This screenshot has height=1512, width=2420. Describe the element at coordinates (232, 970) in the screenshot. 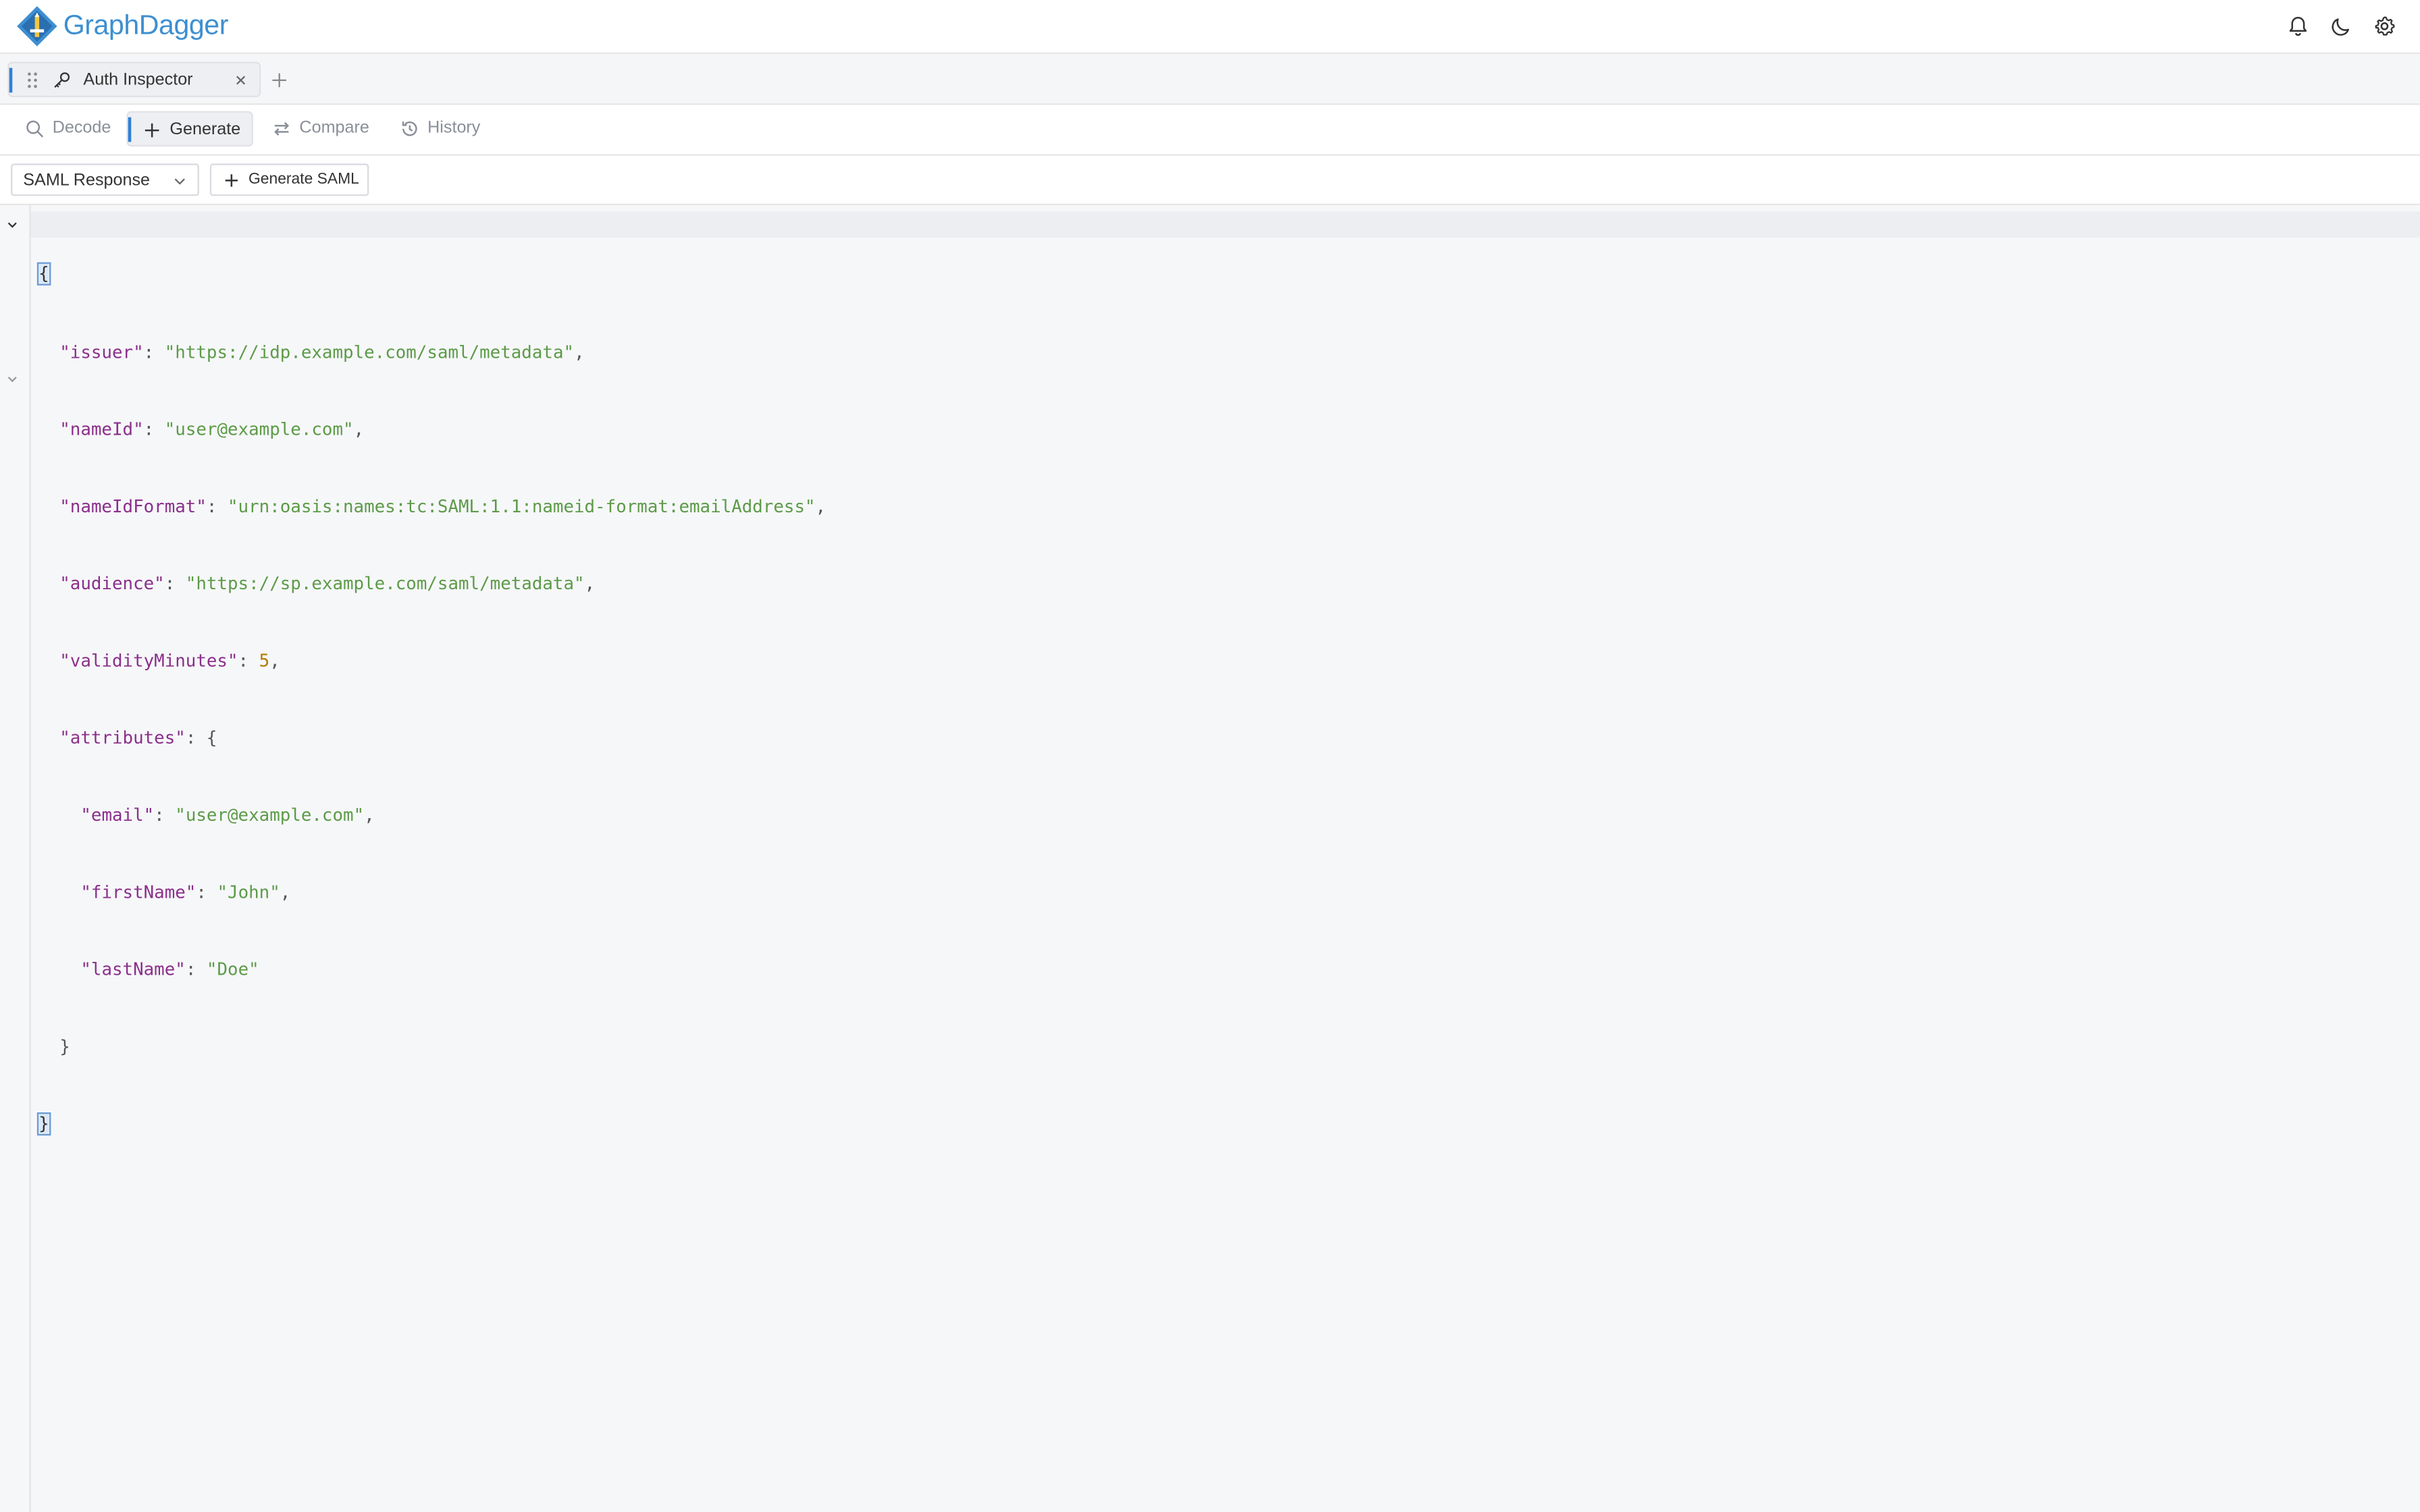

I see `json-string: "Doe"` at that location.